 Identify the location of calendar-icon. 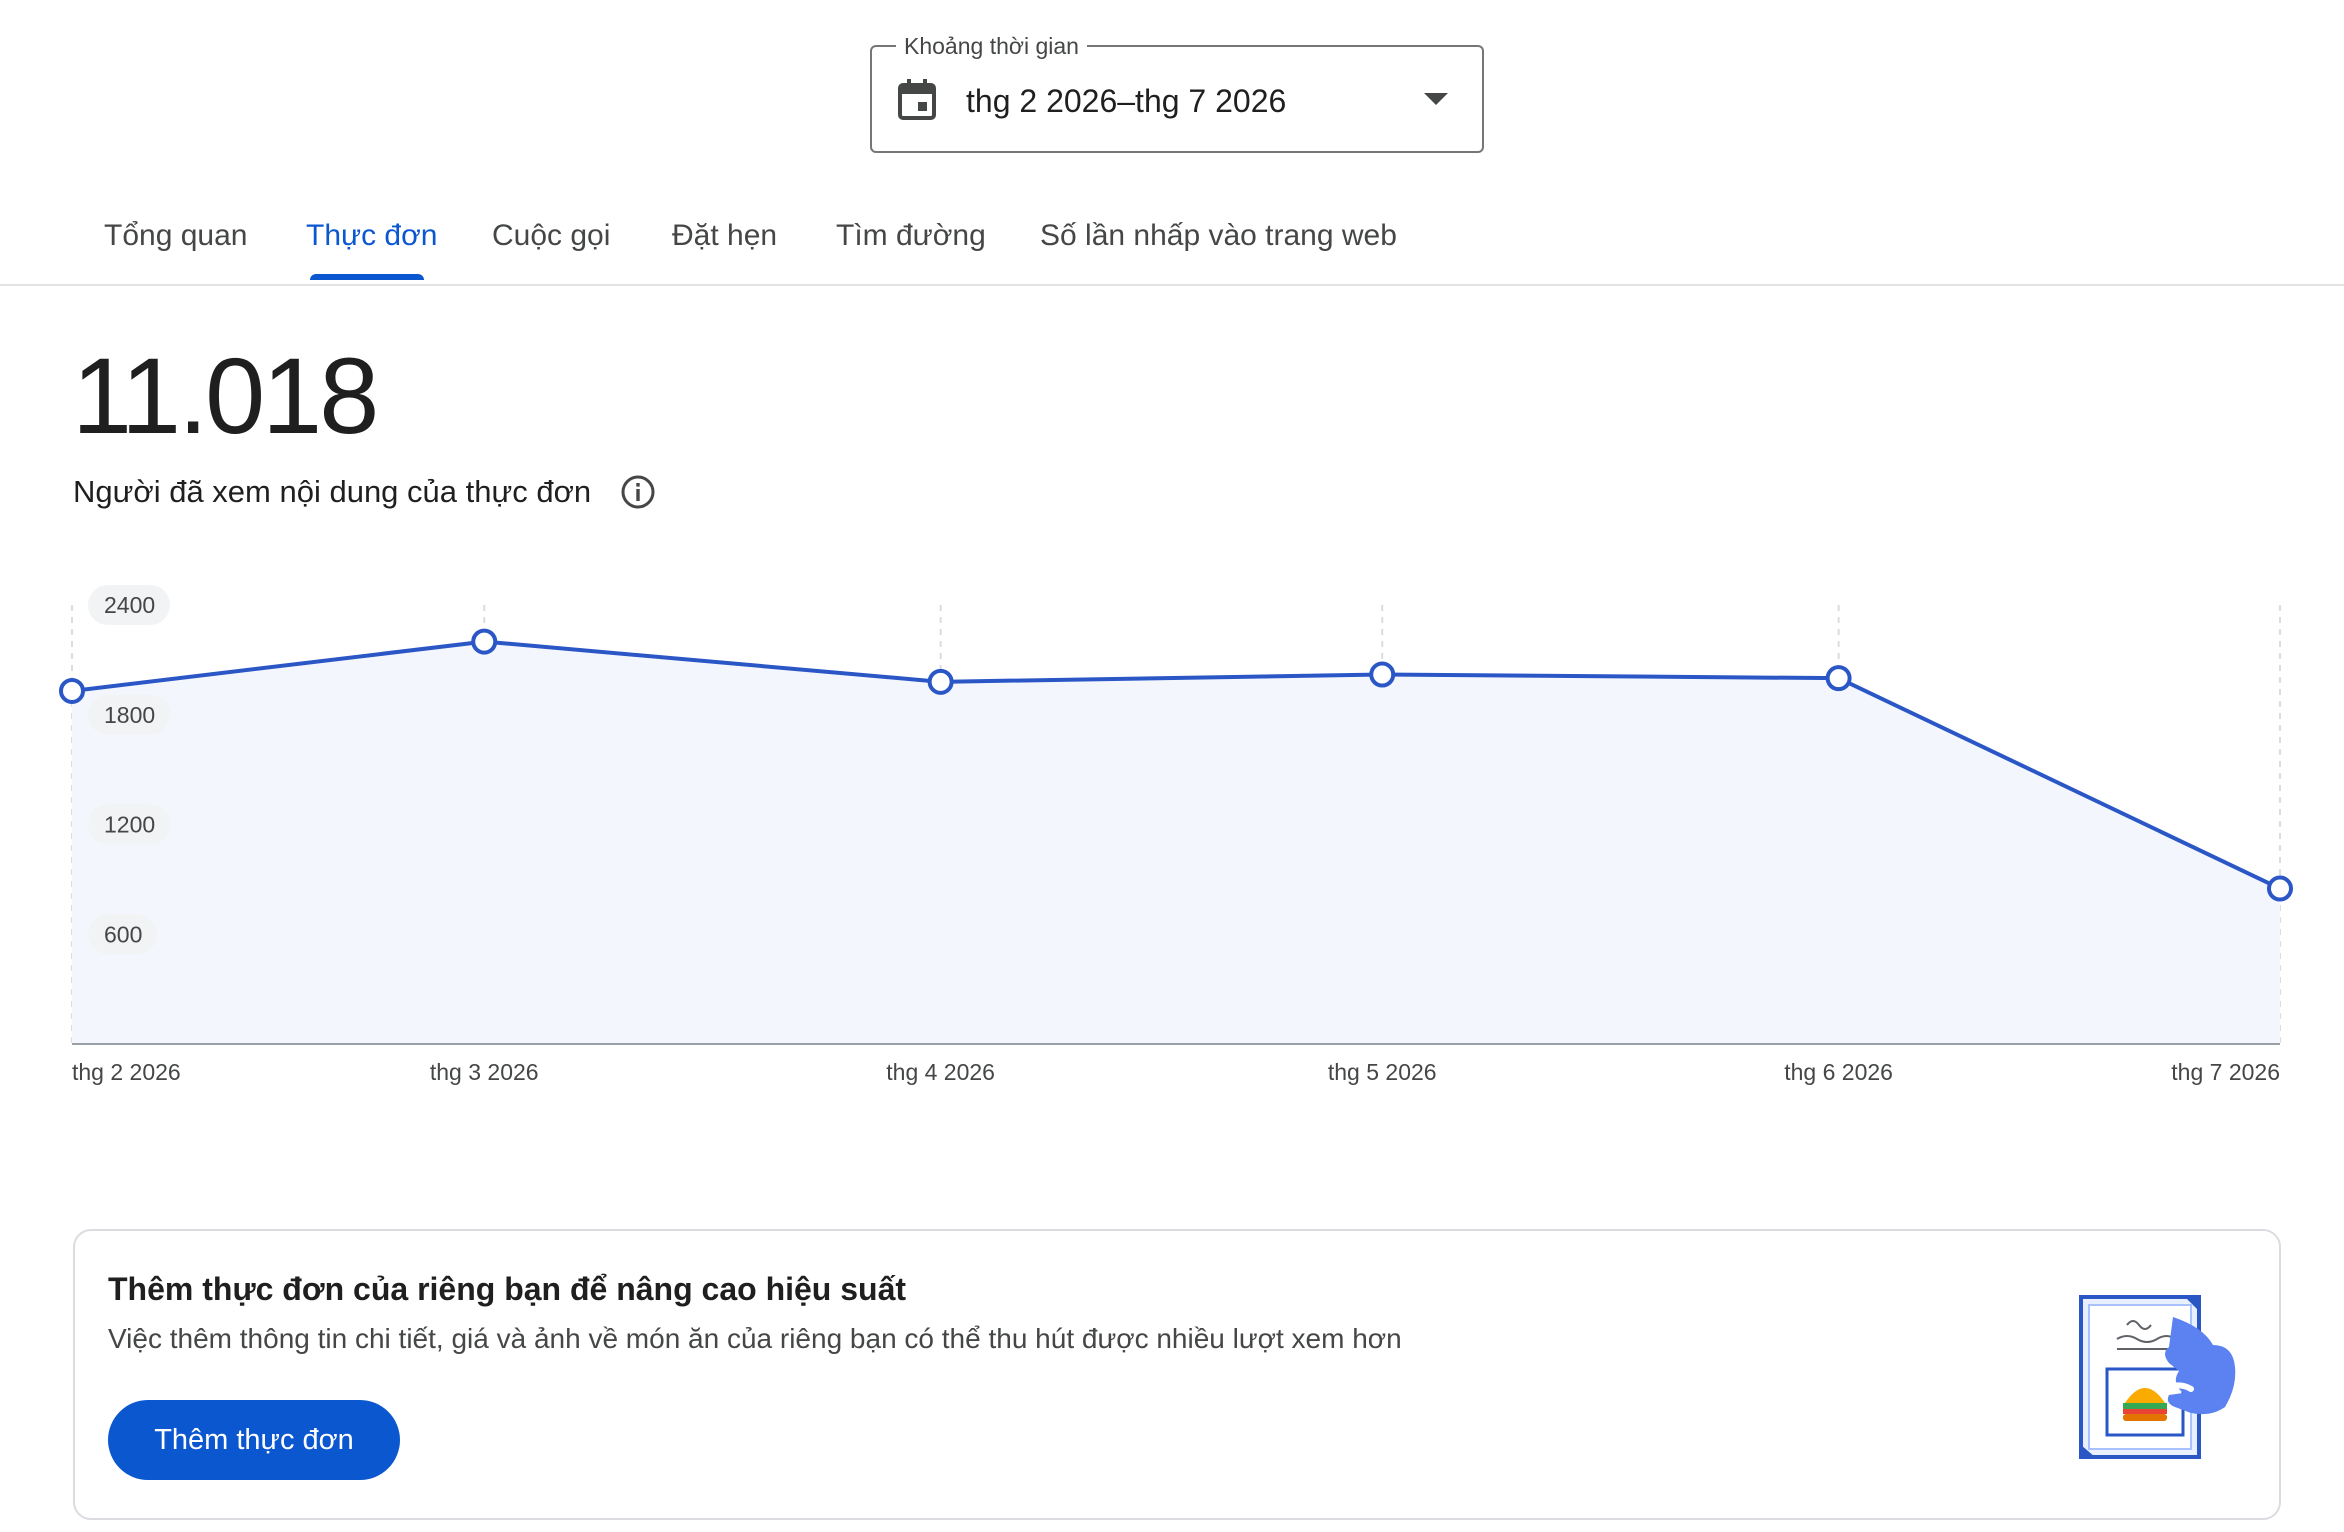
(917, 99).